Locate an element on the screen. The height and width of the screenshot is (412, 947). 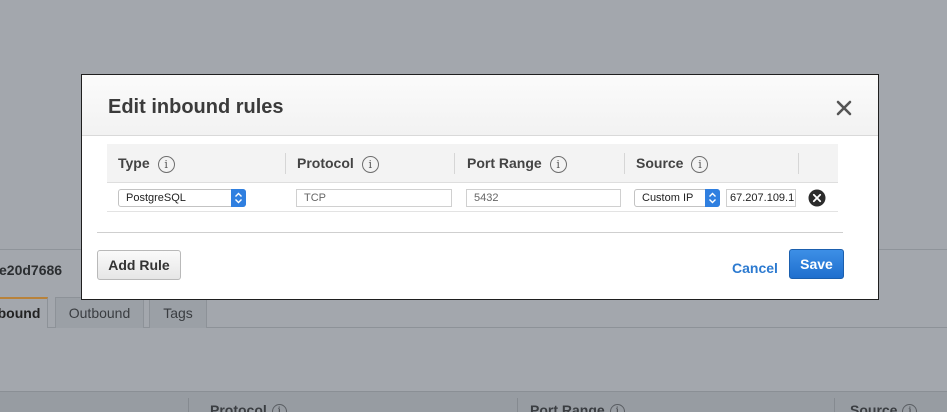
column-type: Type i is located at coordinates (146, 163).